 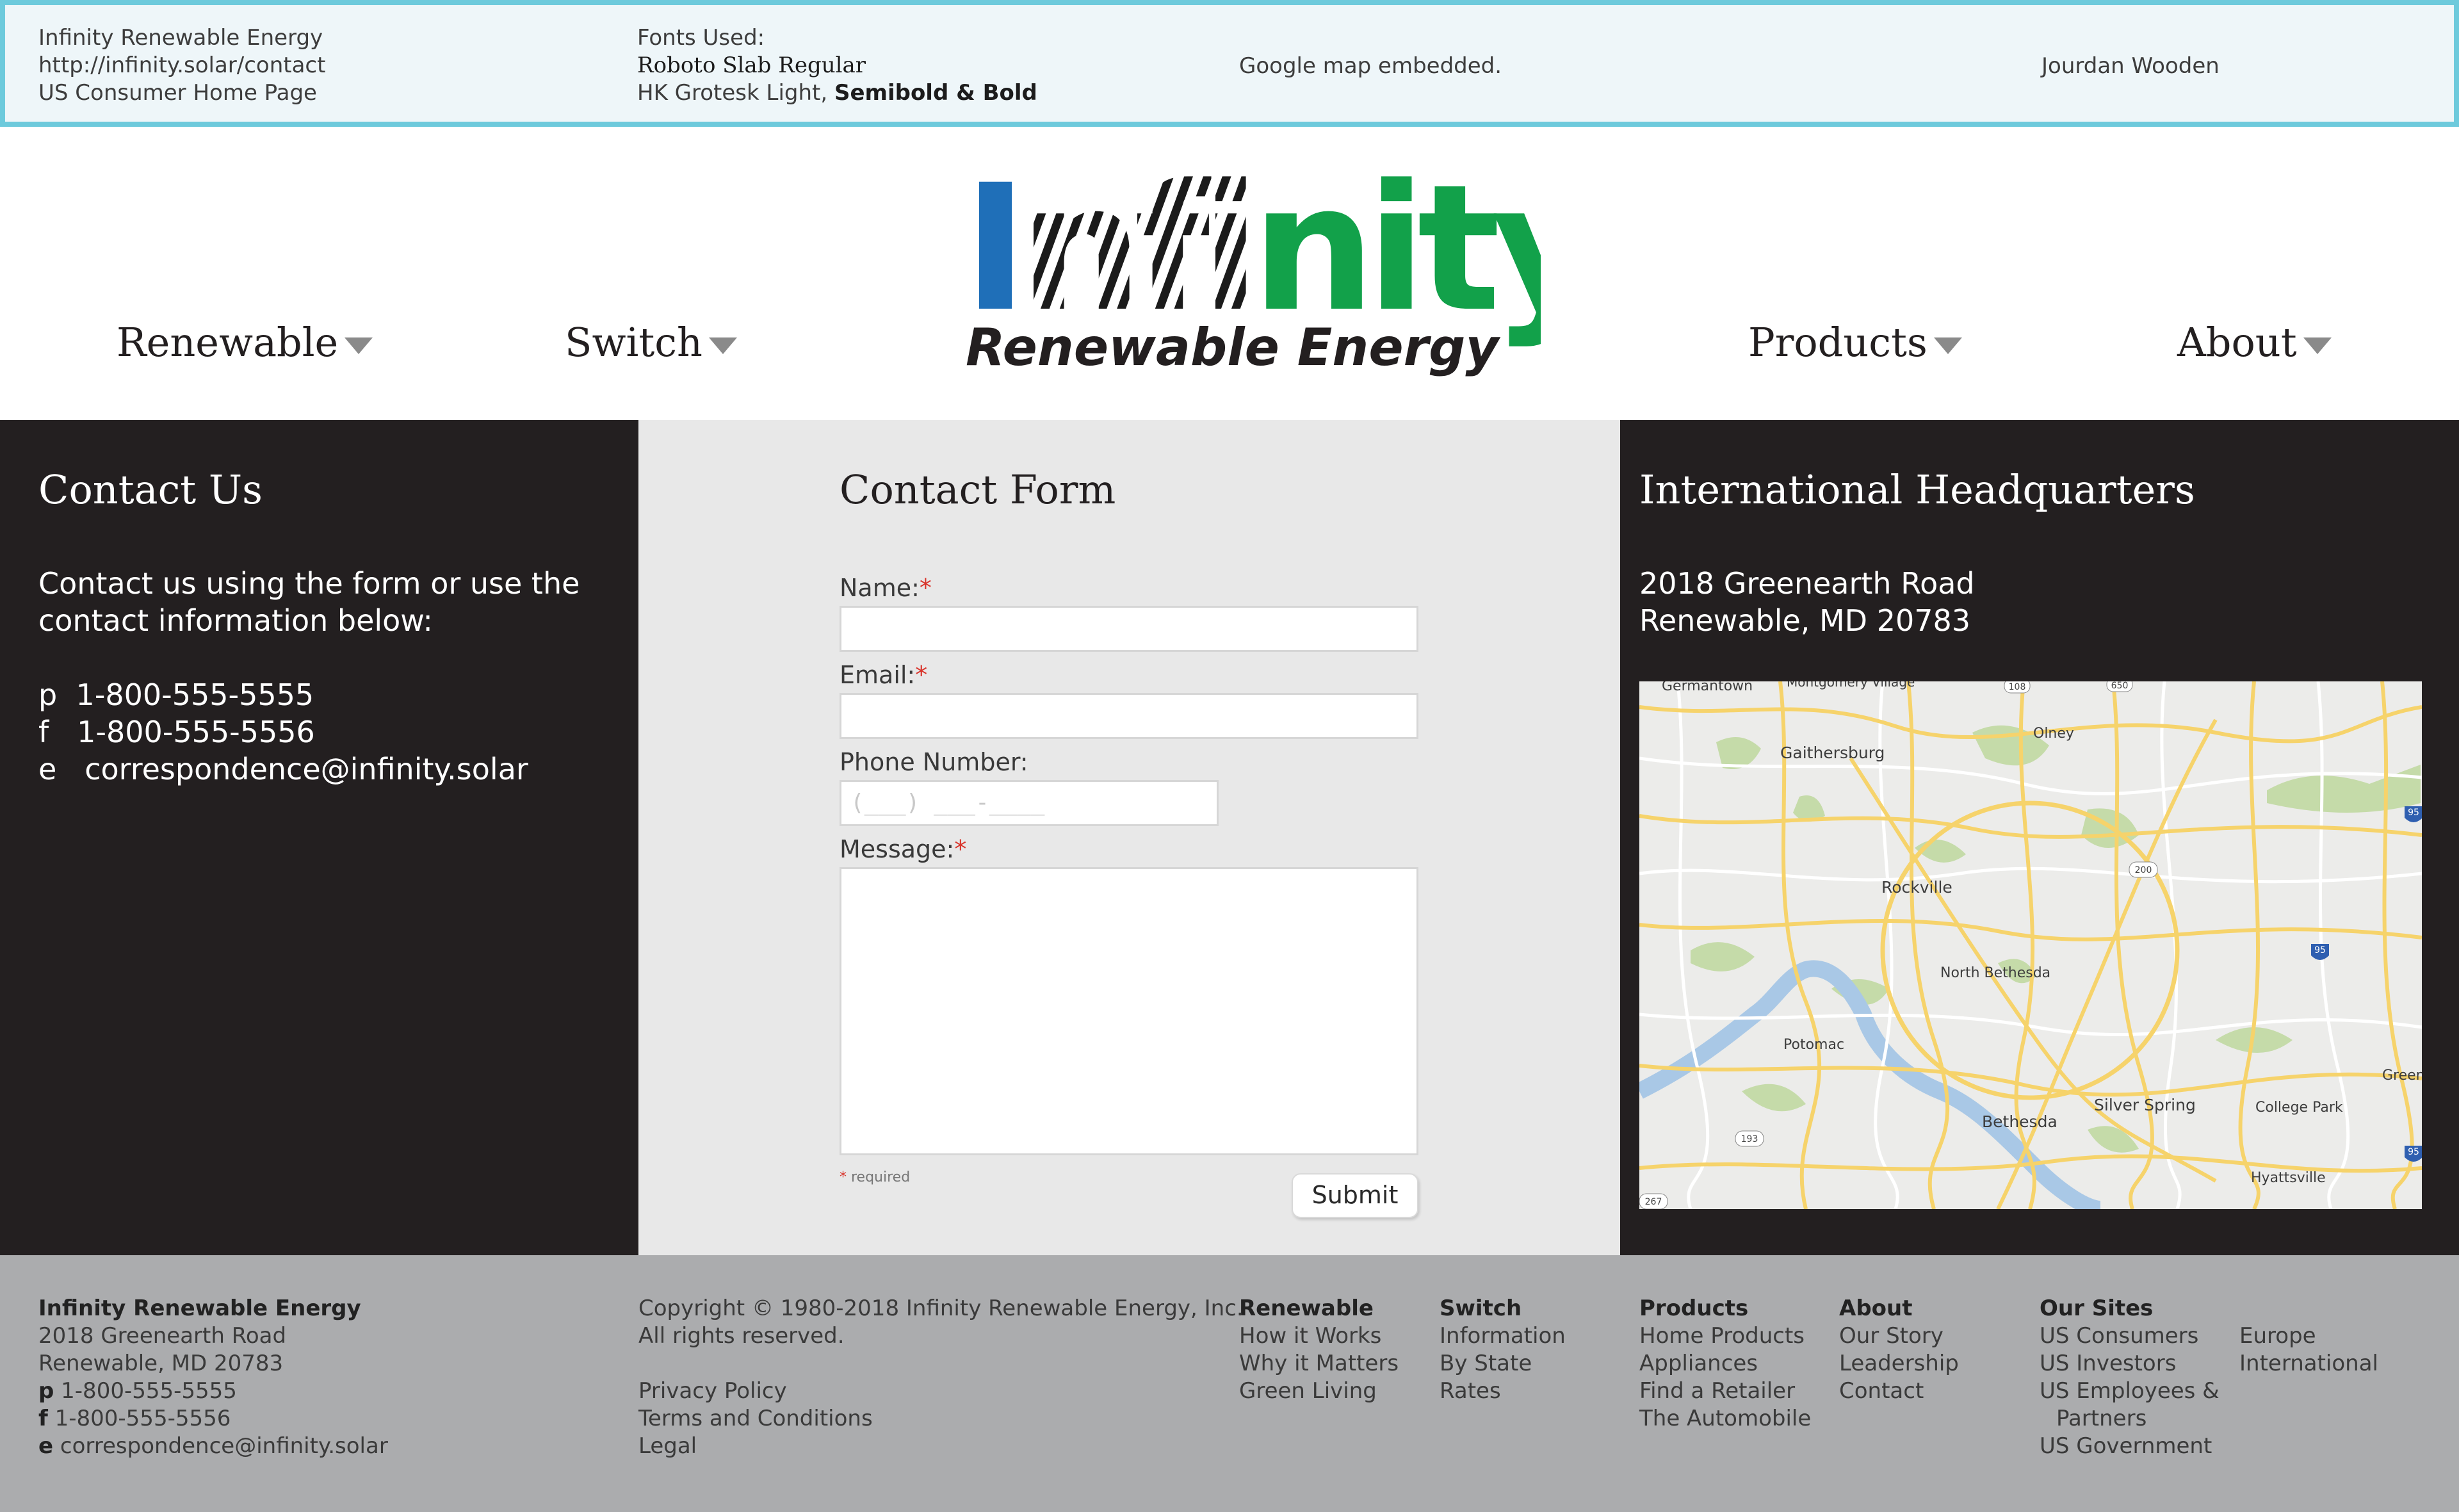 What do you see at coordinates (1917, 490) in the screenshot?
I see `hq-title: International Headquarters` at bounding box center [1917, 490].